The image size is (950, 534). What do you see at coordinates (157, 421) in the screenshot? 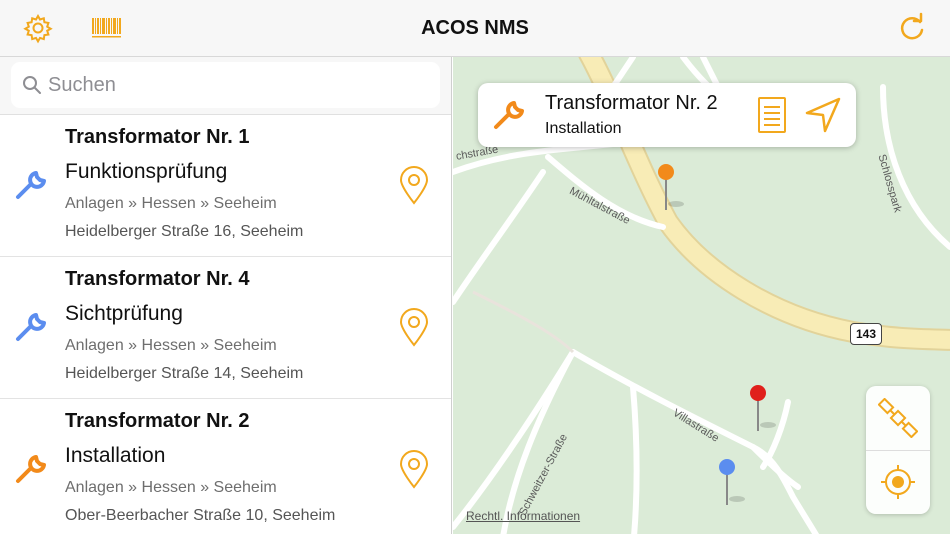
I see `item-title: Transformator Nr. 2` at bounding box center [157, 421].